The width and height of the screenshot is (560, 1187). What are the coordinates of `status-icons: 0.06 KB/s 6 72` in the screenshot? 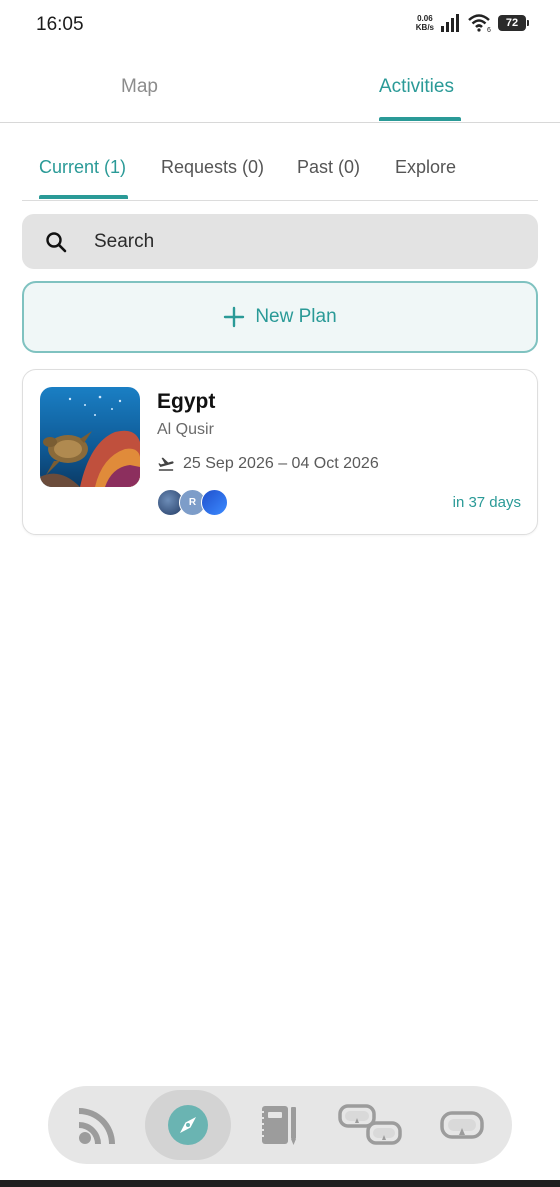 It's located at (472, 23).